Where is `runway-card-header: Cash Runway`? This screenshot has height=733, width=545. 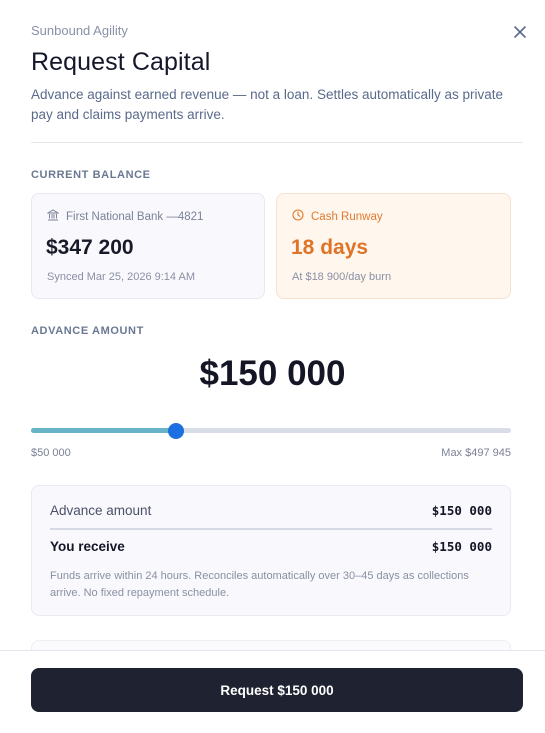
runway-card-header: Cash Runway is located at coordinates (337, 216).